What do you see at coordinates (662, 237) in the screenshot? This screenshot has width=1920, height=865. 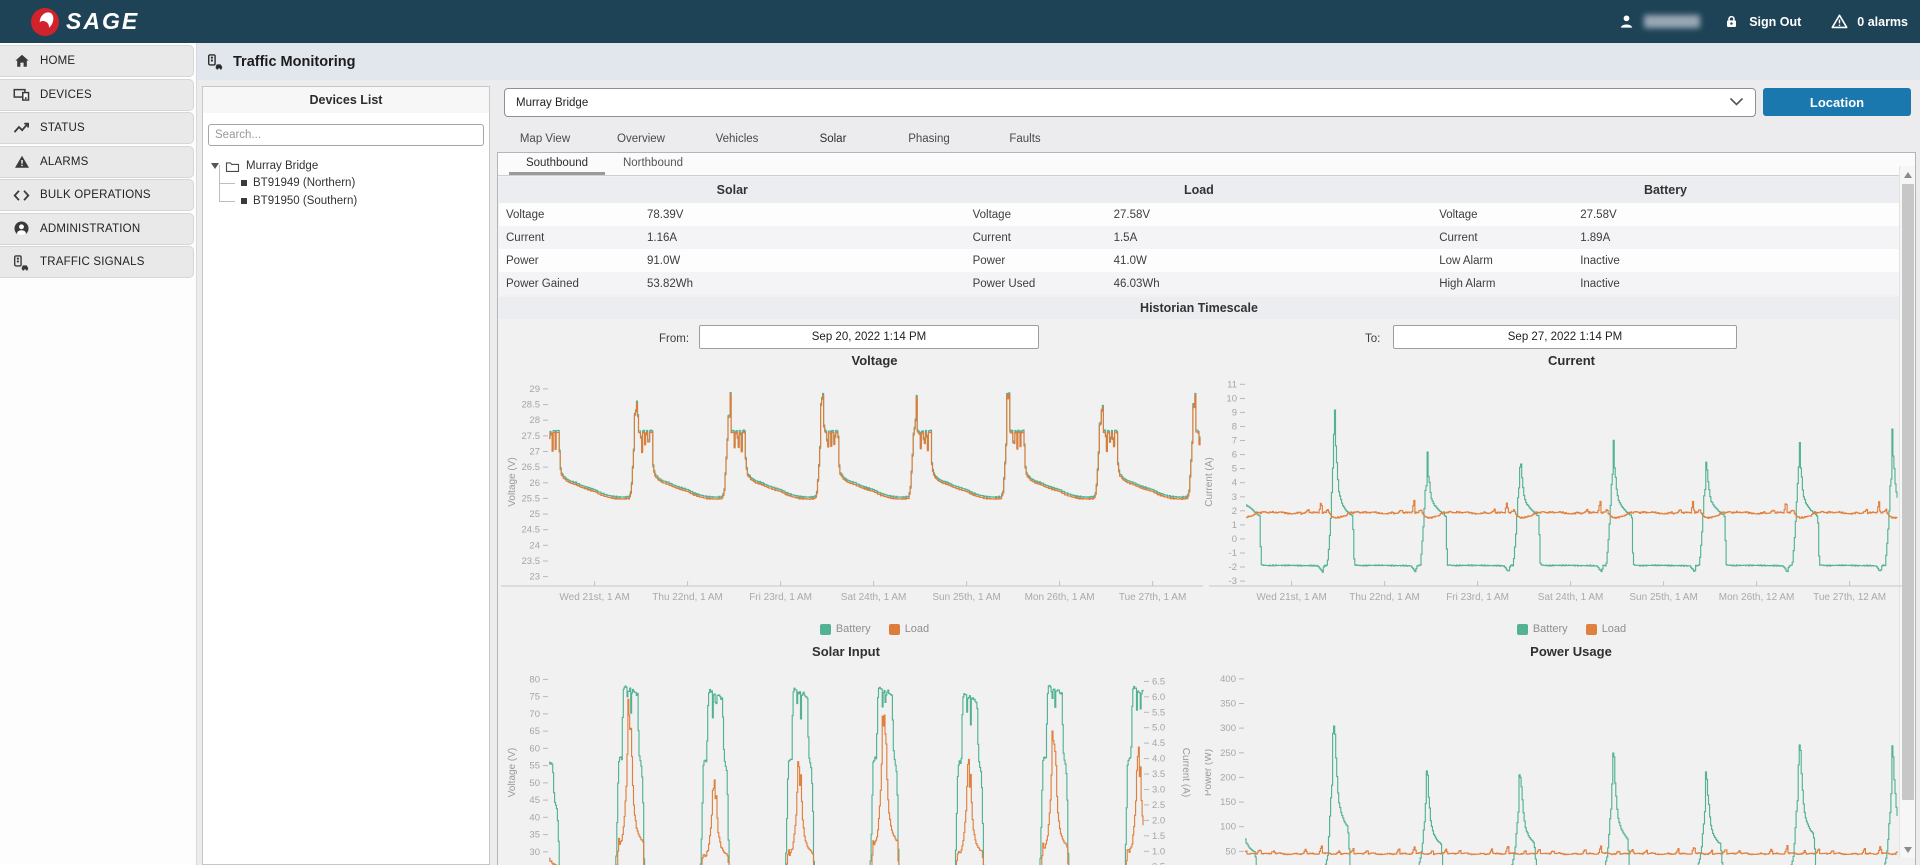 I see `stat-value: 1.16A` at bounding box center [662, 237].